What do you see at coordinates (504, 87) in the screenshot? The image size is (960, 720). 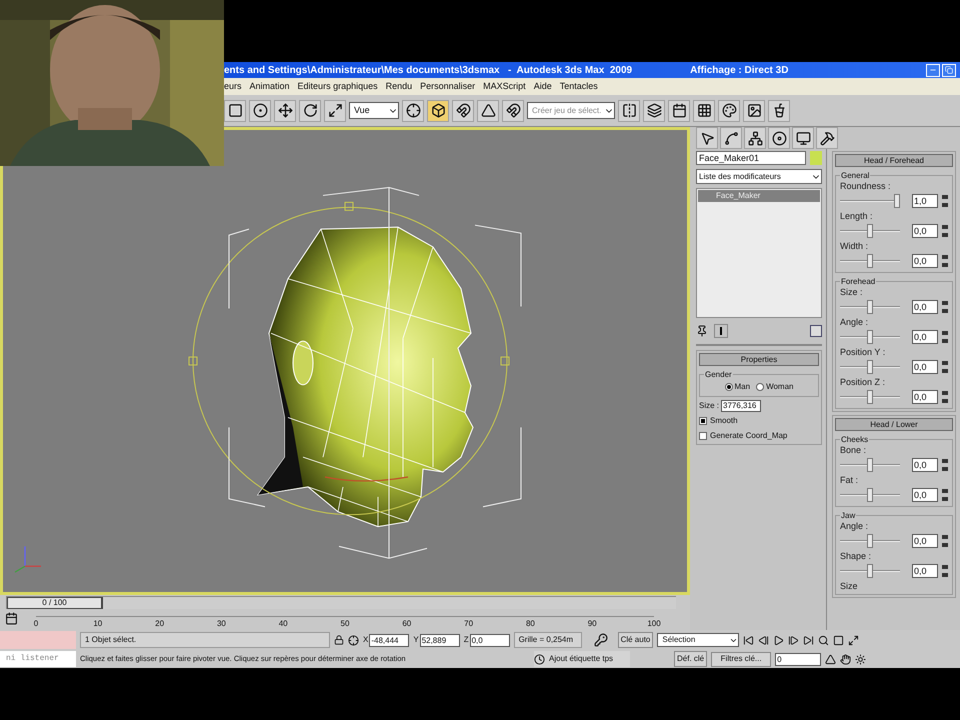 I see `menu-item: MAXScript` at bounding box center [504, 87].